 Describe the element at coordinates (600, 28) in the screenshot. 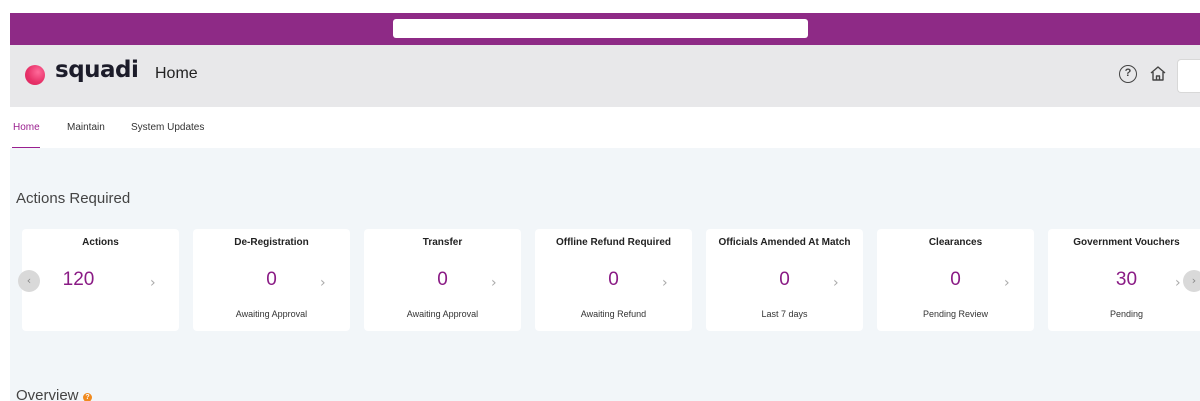

I see `address-bar` at that location.